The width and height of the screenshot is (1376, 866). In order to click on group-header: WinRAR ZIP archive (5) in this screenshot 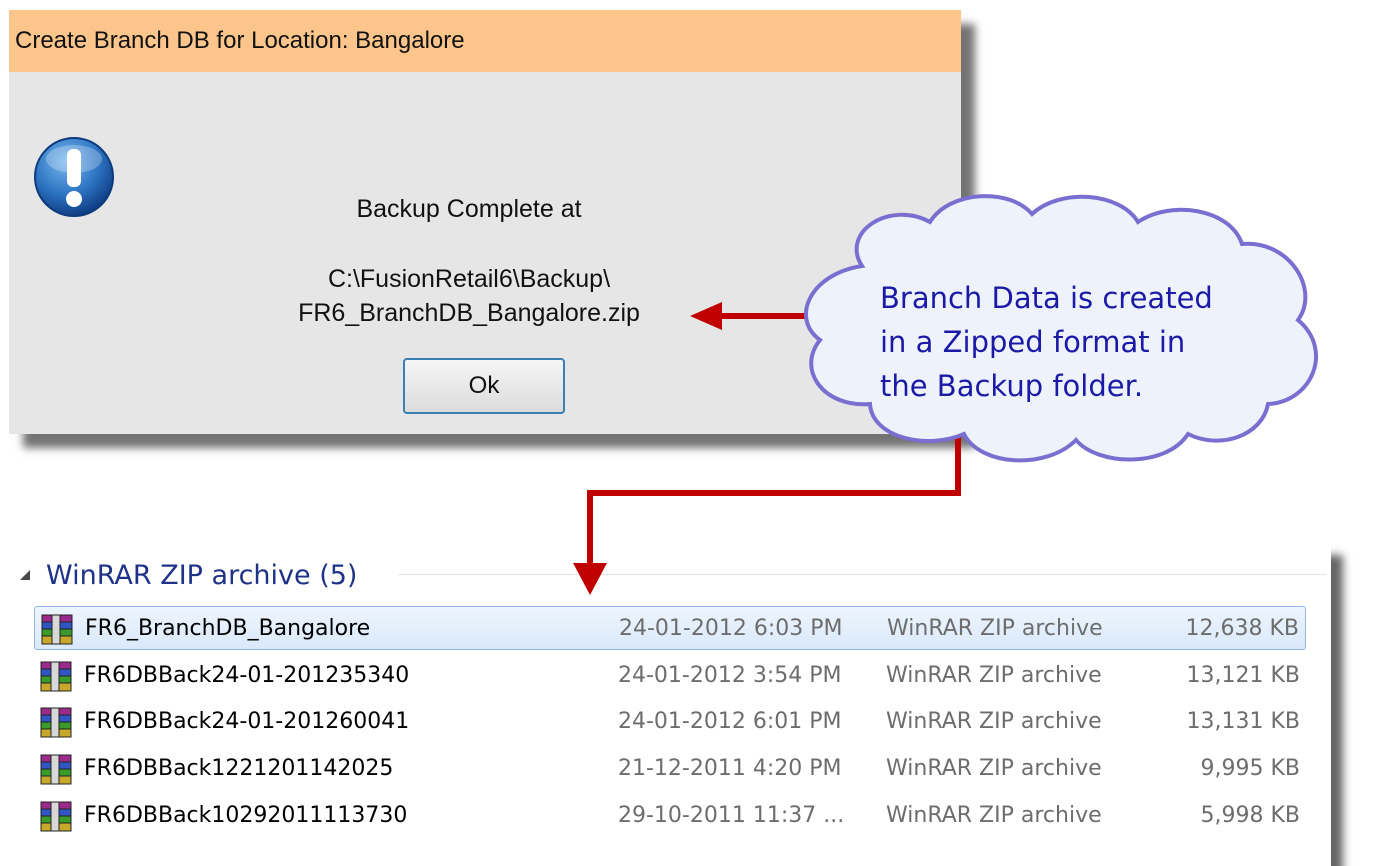, I will do `click(187, 575)`.